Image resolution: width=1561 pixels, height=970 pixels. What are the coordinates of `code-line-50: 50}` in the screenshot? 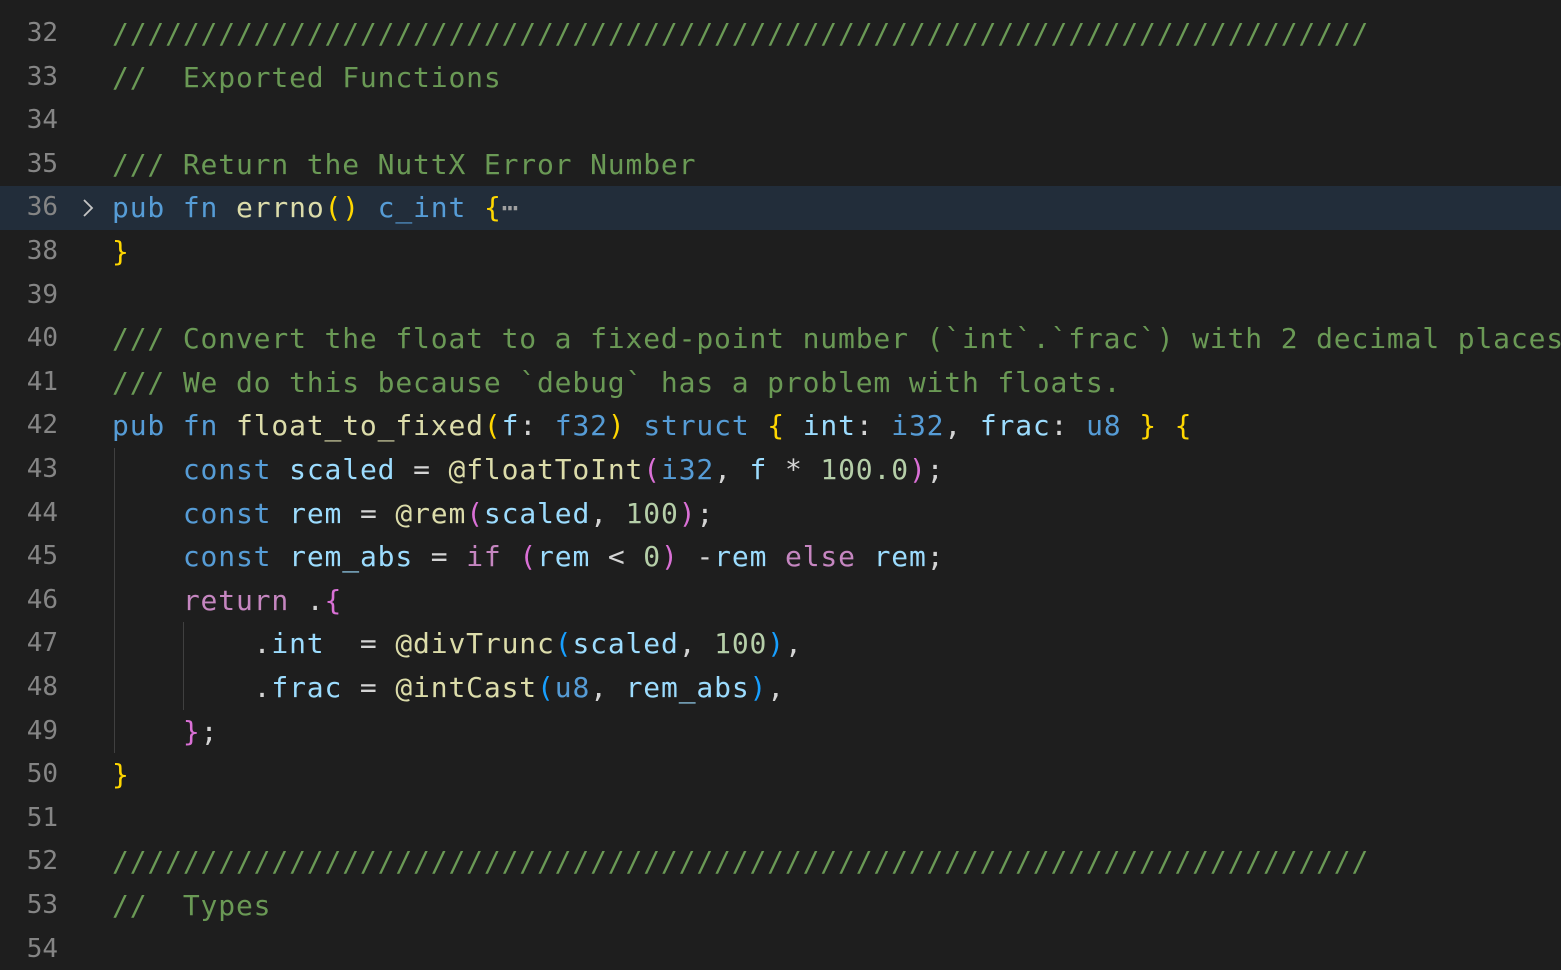 It's located at (780, 775).